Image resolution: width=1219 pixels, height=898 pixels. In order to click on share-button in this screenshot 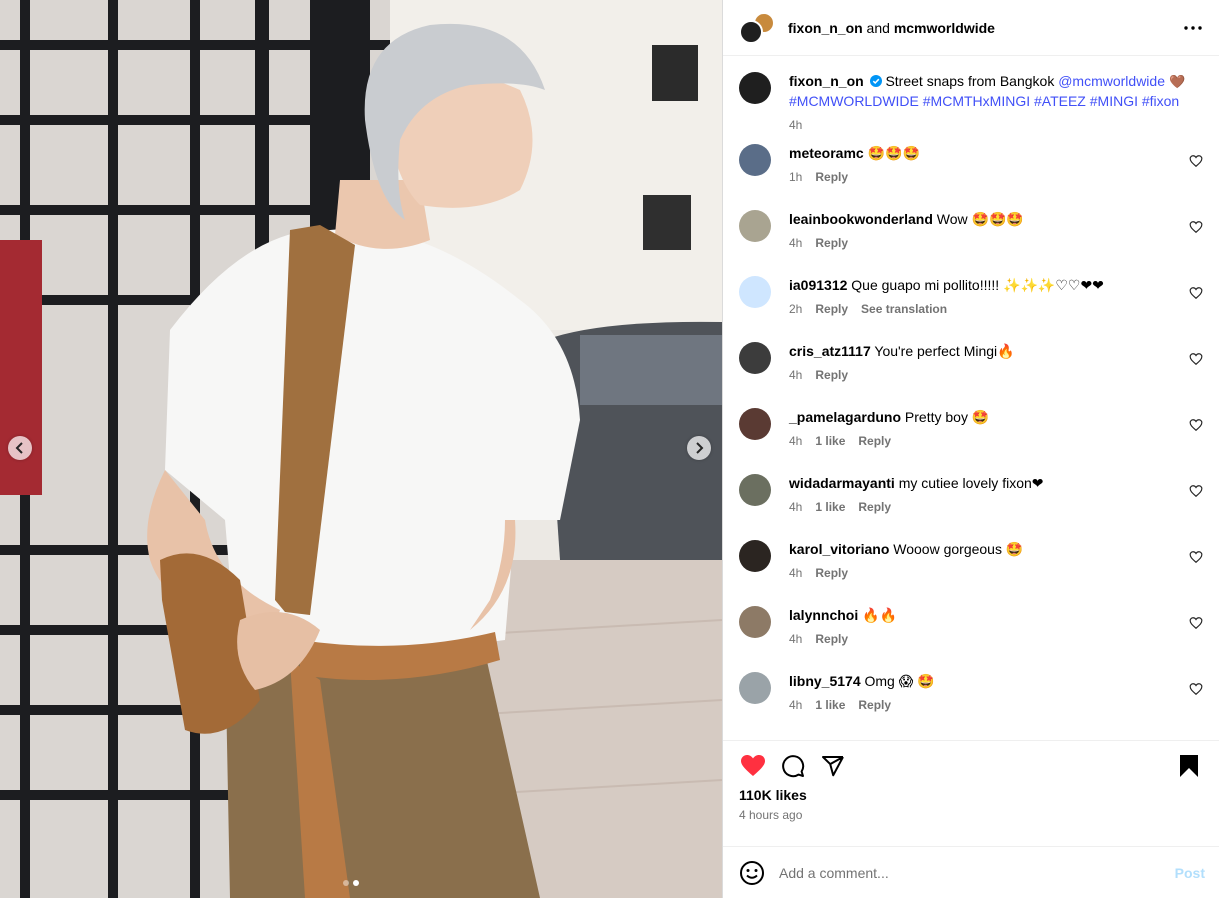, I will do `click(833, 766)`.